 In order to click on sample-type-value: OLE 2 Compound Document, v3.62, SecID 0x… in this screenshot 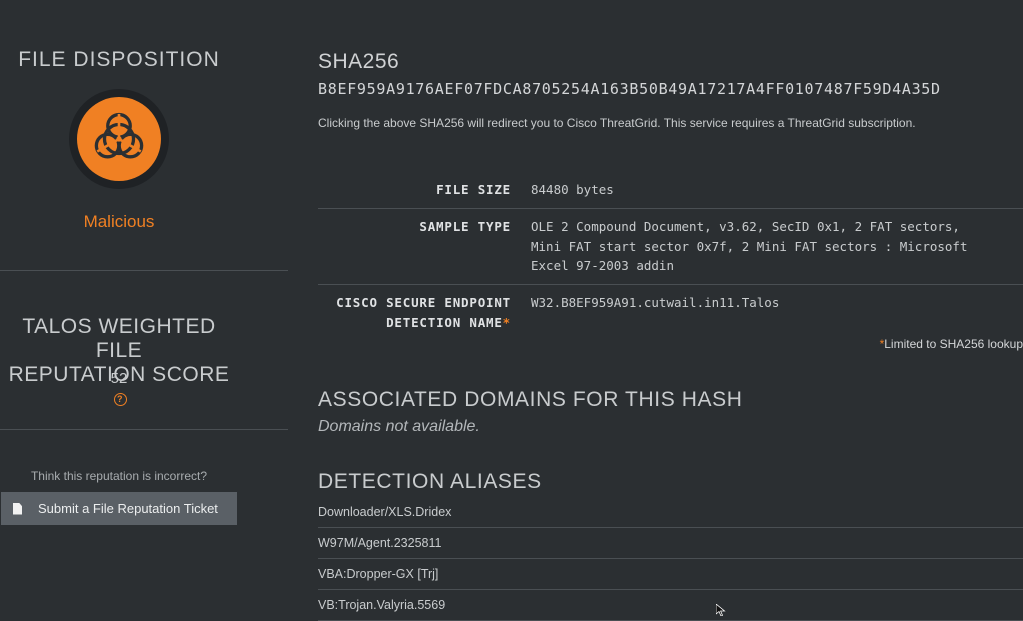, I will do `click(749, 246)`.